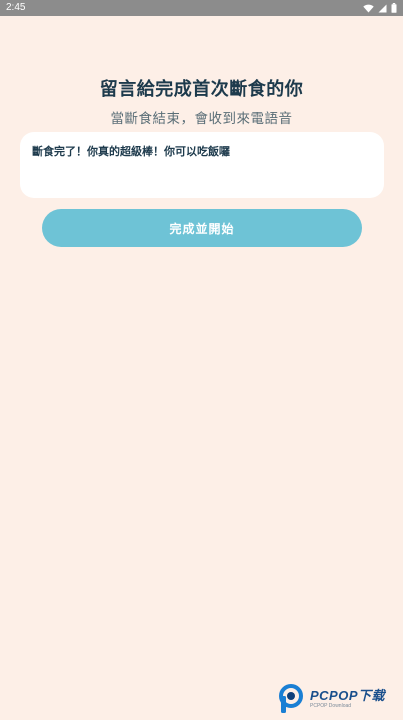  I want to click on watermark: PCPOP下载 PCPOP Download, so click(331, 699).